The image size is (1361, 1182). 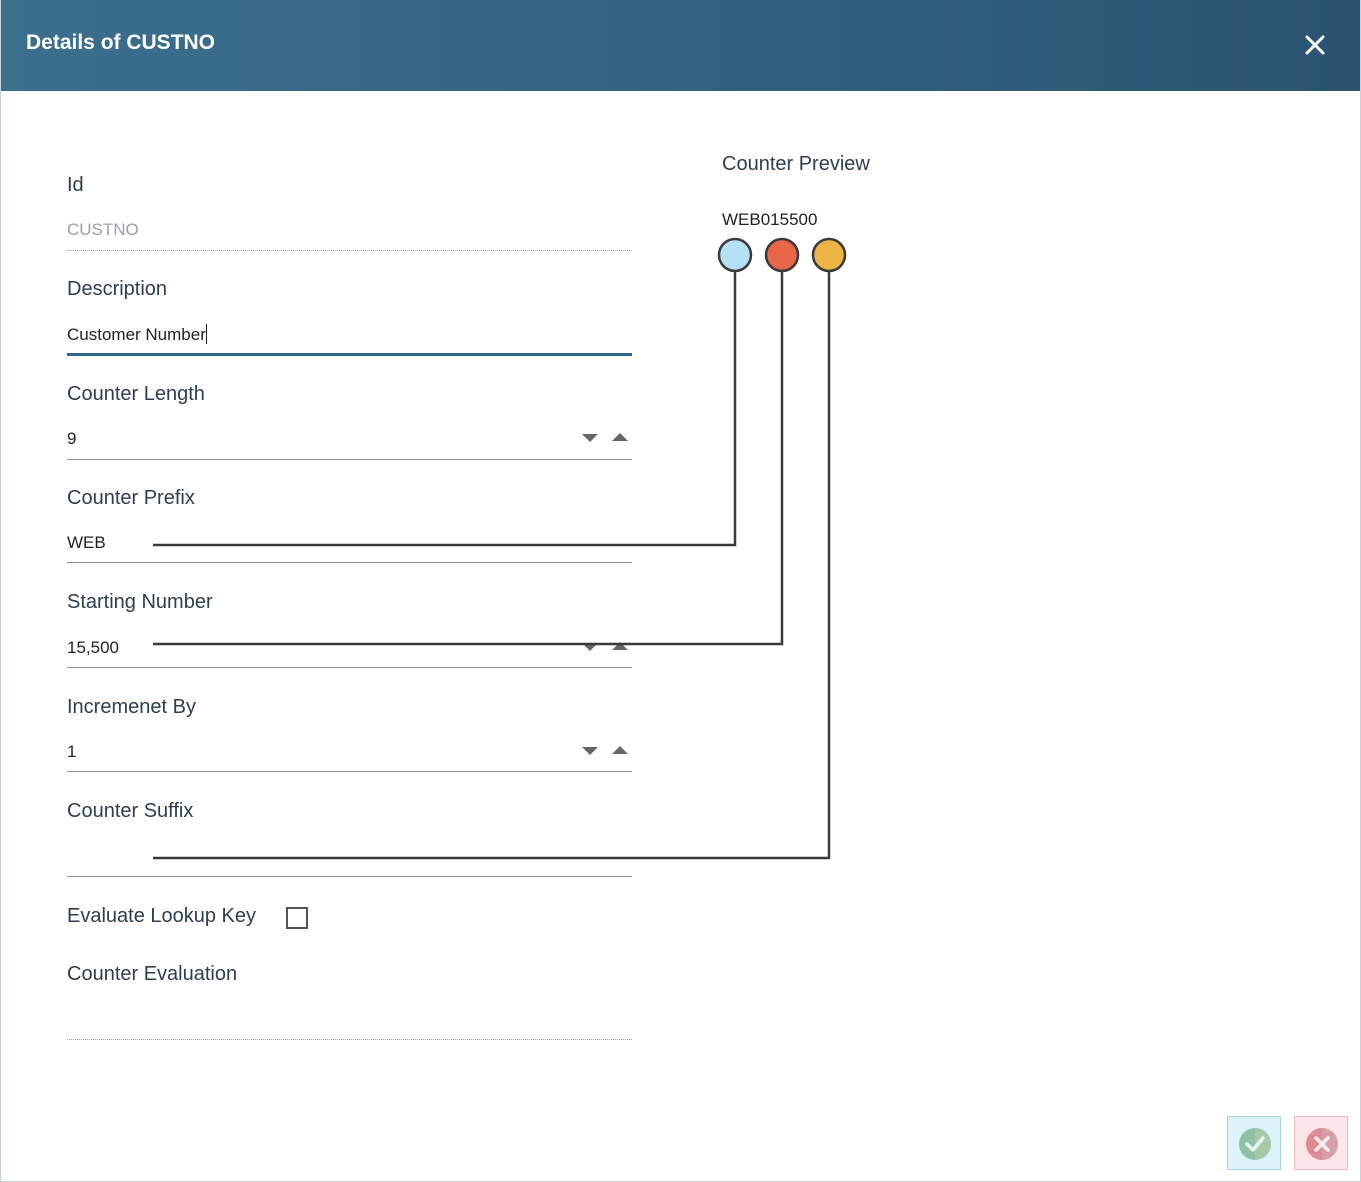 What do you see at coordinates (349, 334) in the screenshot?
I see `description-input: Customer Number` at bounding box center [349, 334].